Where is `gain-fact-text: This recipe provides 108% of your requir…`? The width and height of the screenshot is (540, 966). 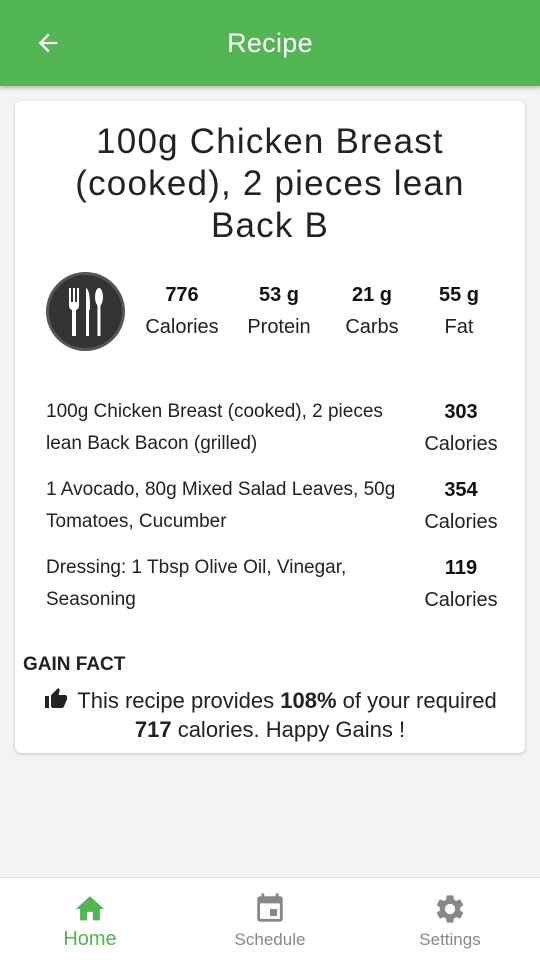 gain-fact-text: This recipe provides 108% of your requir… is located at coordinates (270, 715).